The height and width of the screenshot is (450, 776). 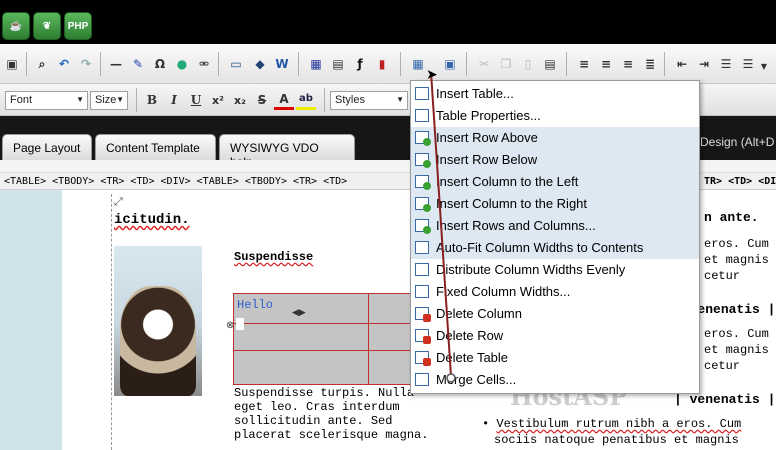 I want to click on design-mode-bar: Design (Alt+D, so click(x=738, y=145).